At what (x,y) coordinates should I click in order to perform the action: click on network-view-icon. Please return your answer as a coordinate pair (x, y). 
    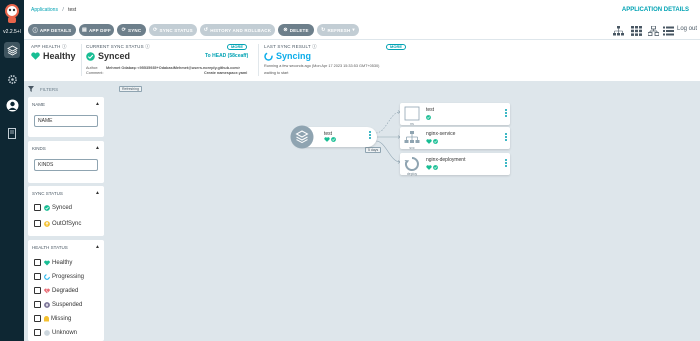
    Looking at the image, I should click on (653, 31).